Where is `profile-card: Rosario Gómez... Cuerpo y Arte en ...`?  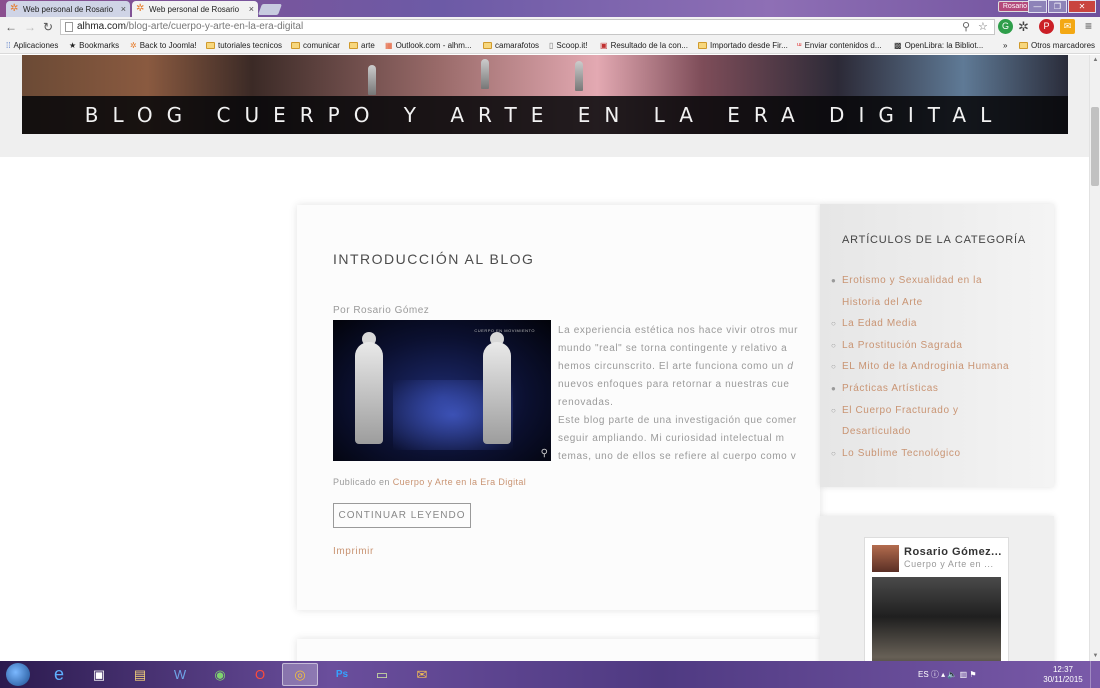
profile-card: Rosario Gómez... Cuerpo y Arte en ... is located at coordinates (936, 599).